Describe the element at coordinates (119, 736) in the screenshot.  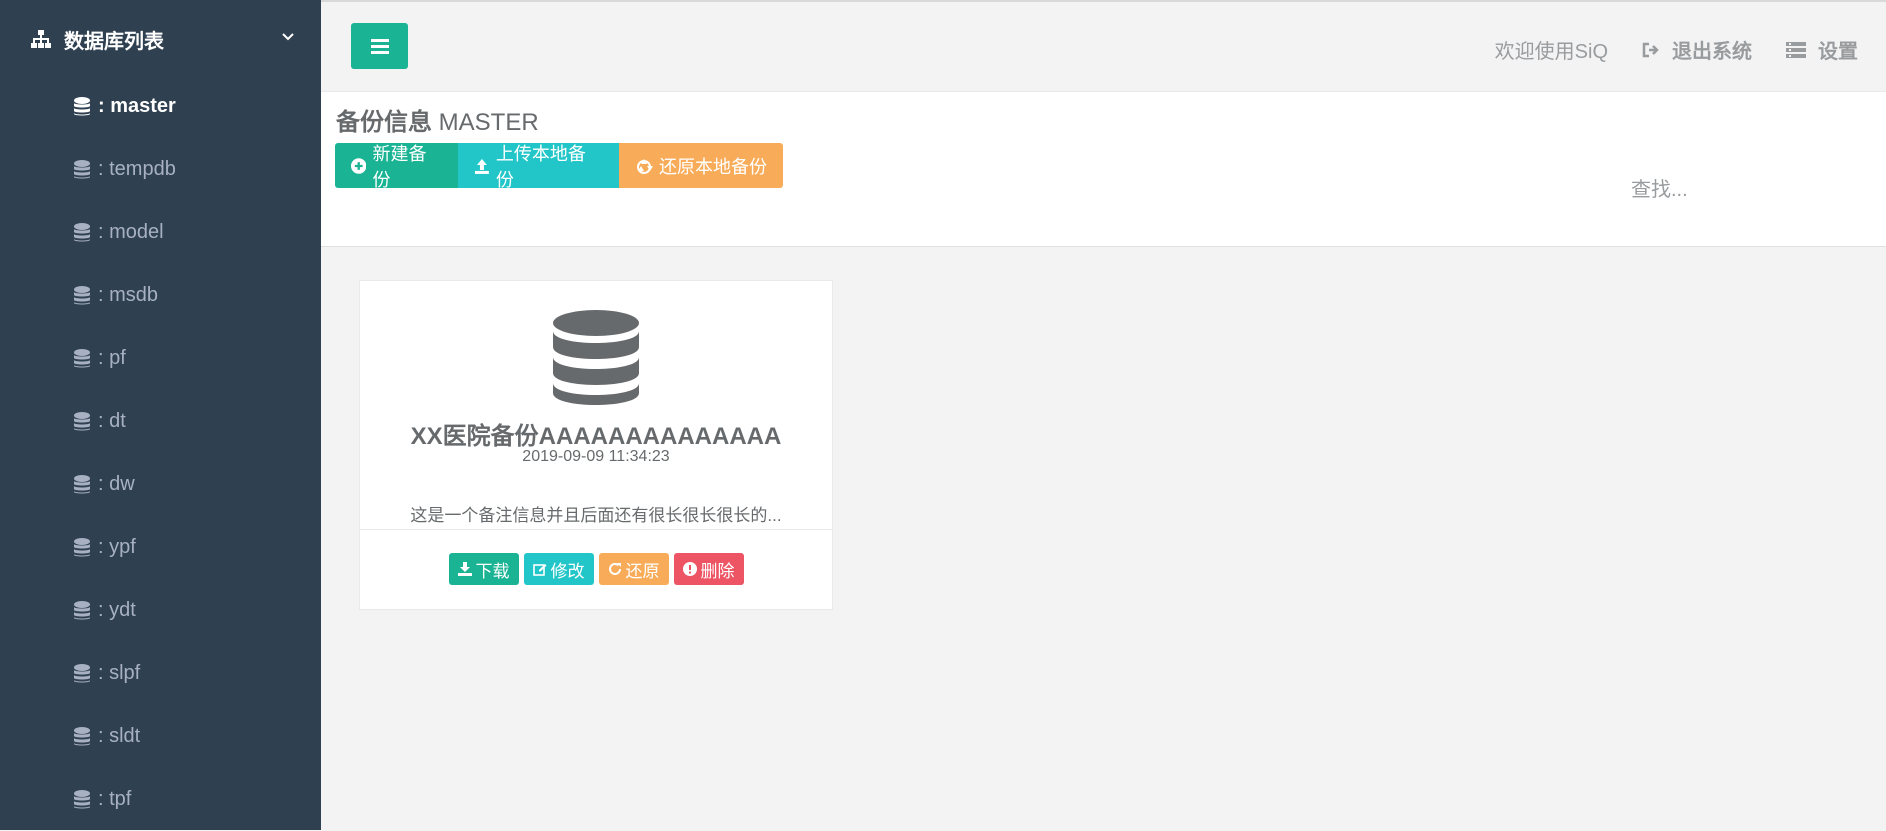
I see `sidebar-item-label: : sldt` at that location.